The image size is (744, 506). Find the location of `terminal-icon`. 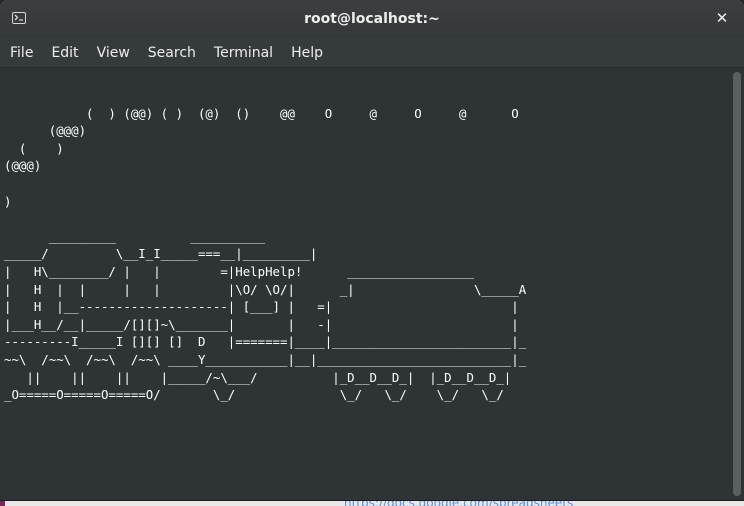

terminal-icon is located at coordinates (19, 18).